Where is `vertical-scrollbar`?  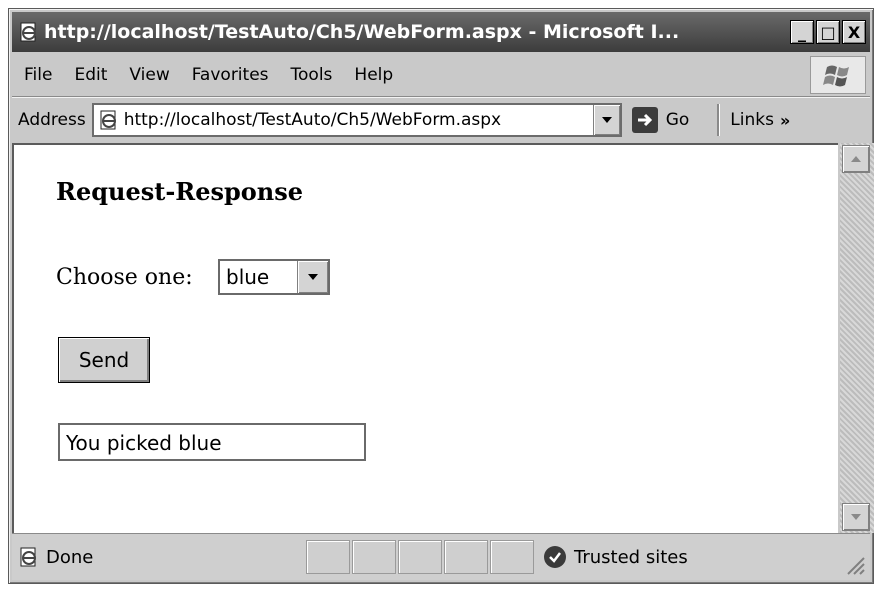 vertical-scrollbar is located at coordinates (857, 338).